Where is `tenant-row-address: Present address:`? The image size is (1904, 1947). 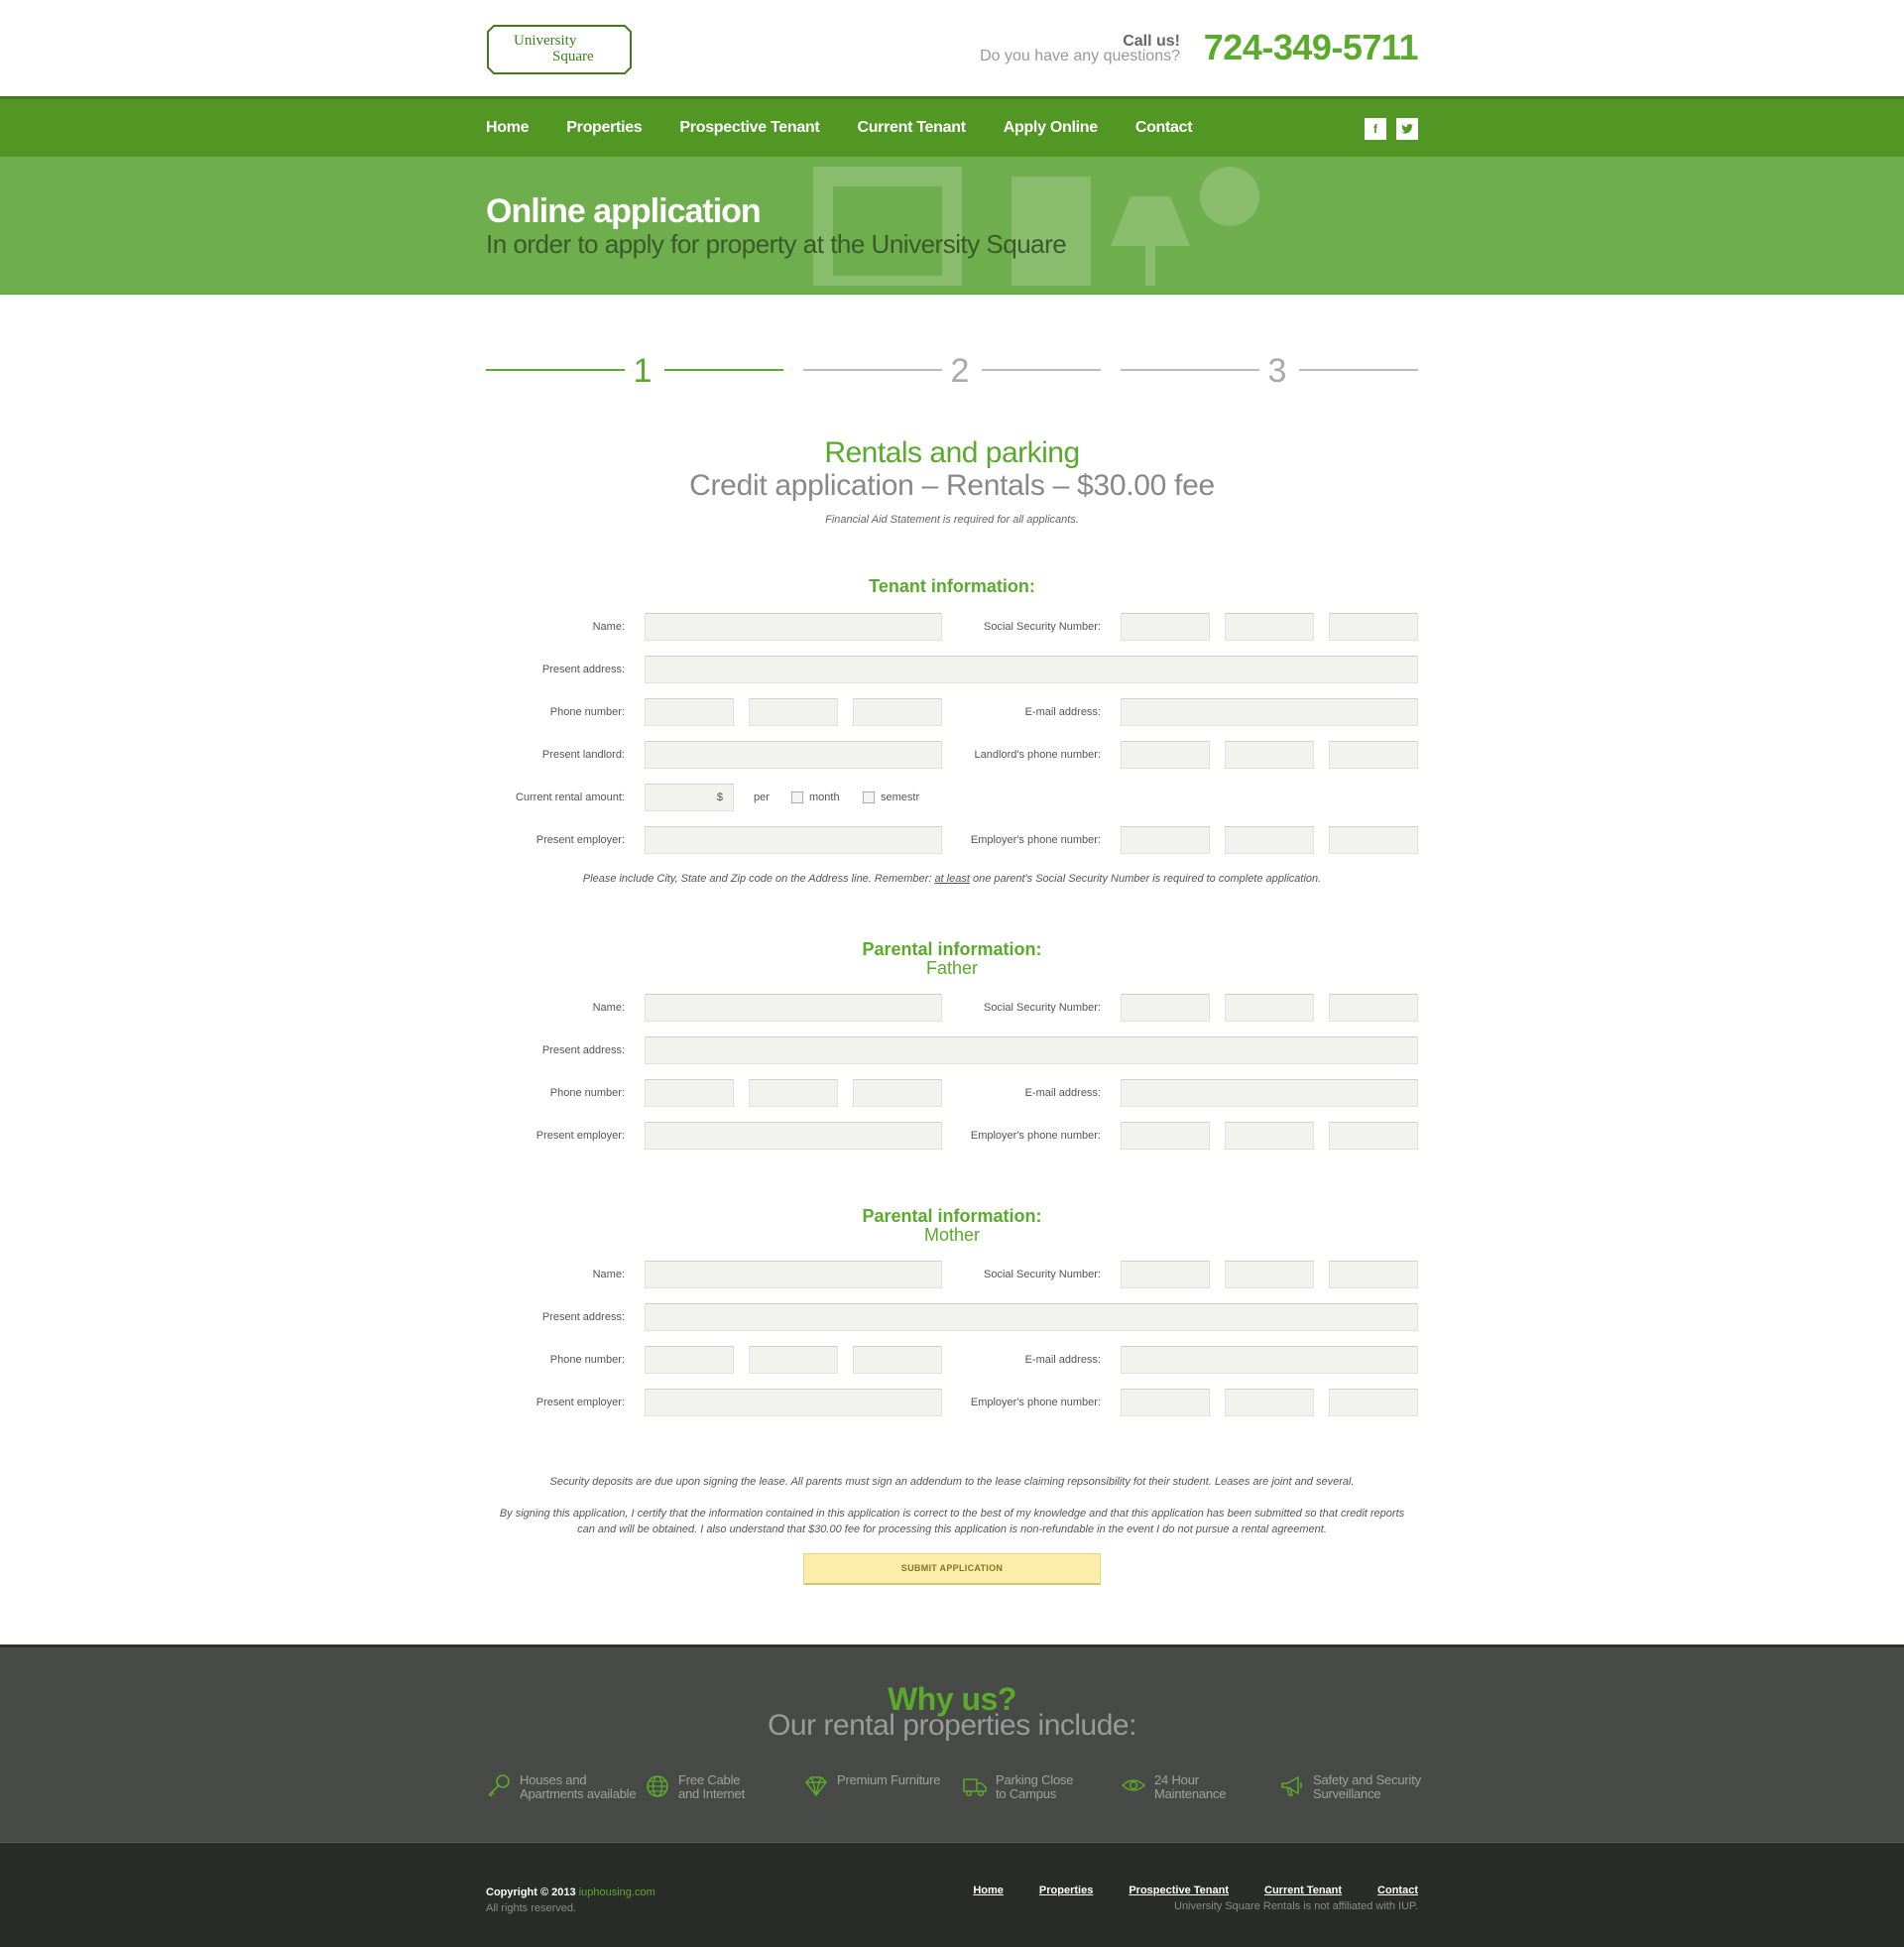 tenant-row-address: Present address: is located at coordinates (952, 669).